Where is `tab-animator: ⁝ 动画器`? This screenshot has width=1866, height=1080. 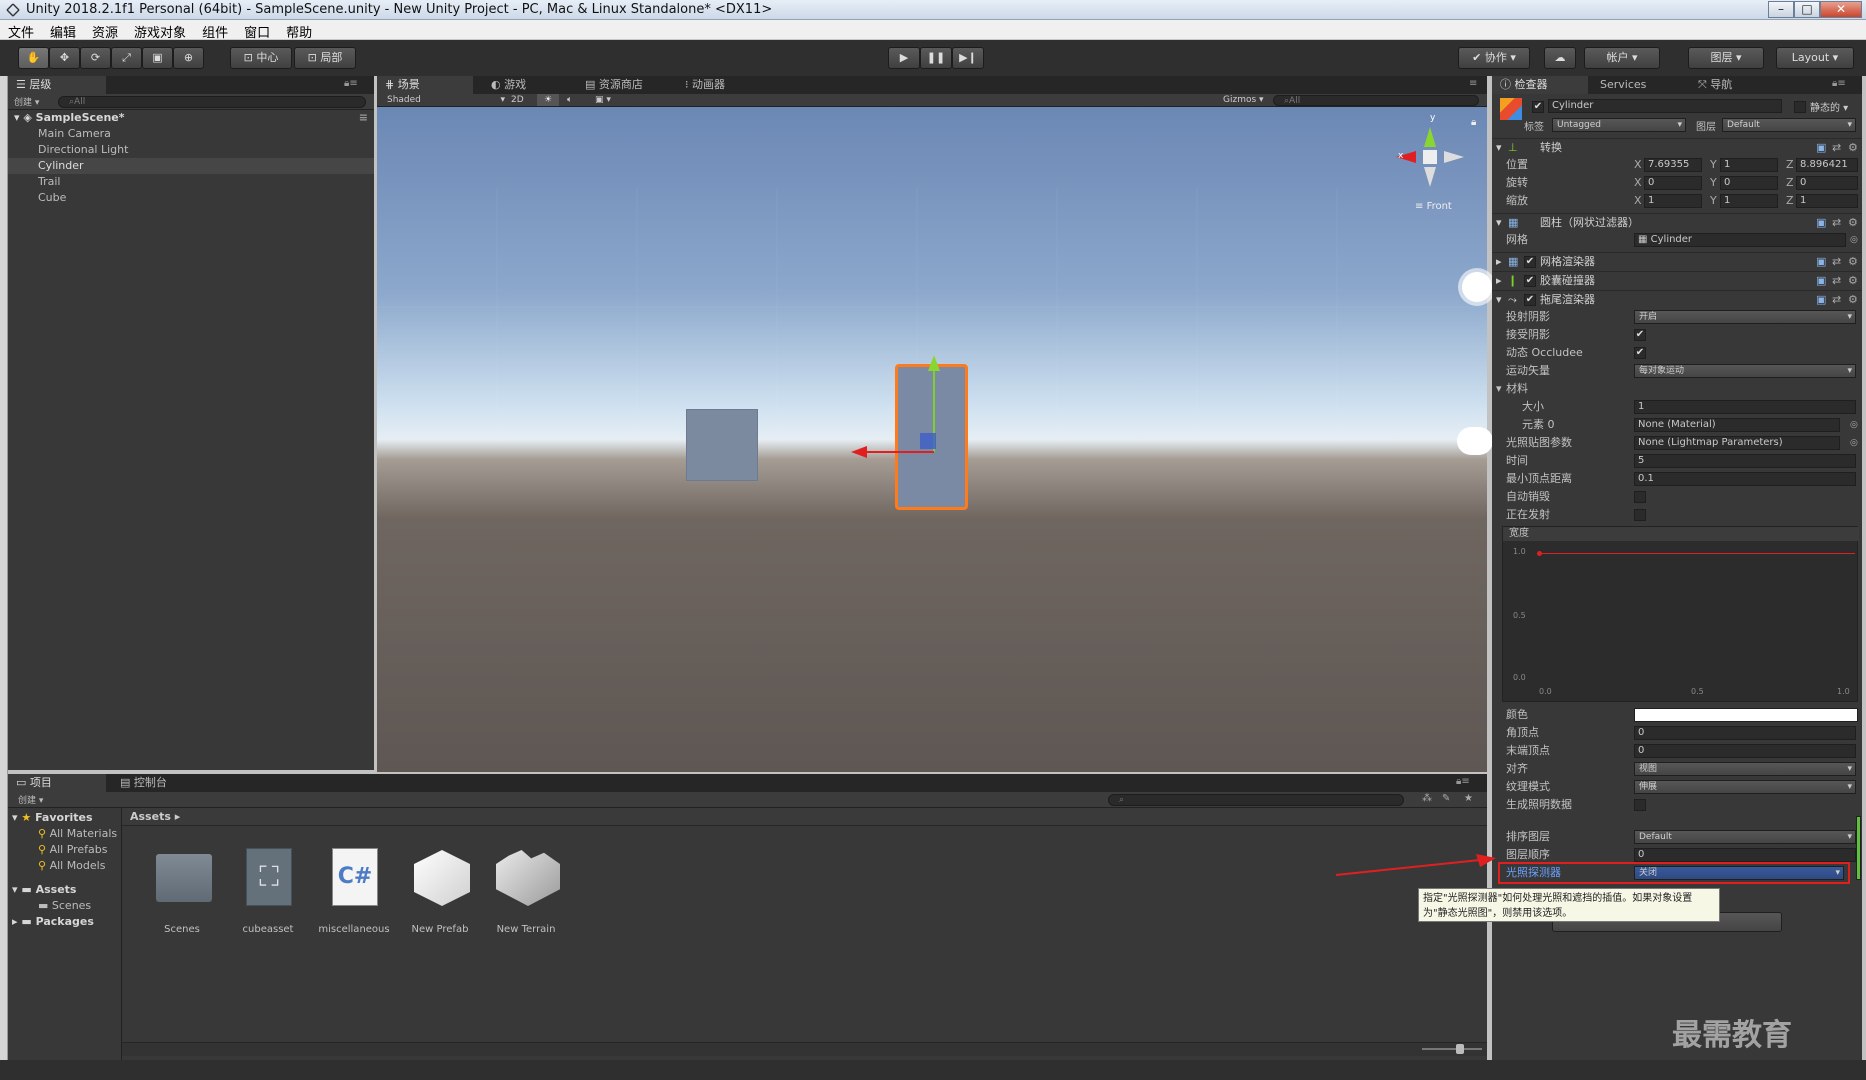 tab-animator: ⁝ 动画器 is located at coordinates (727, 85).